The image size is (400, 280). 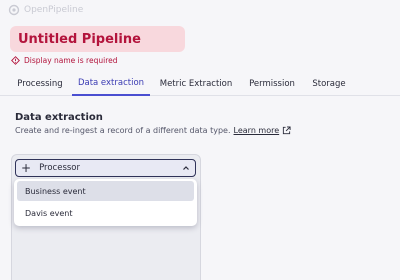 I want to click on plus-icon: +, so click(x=26, y=168).